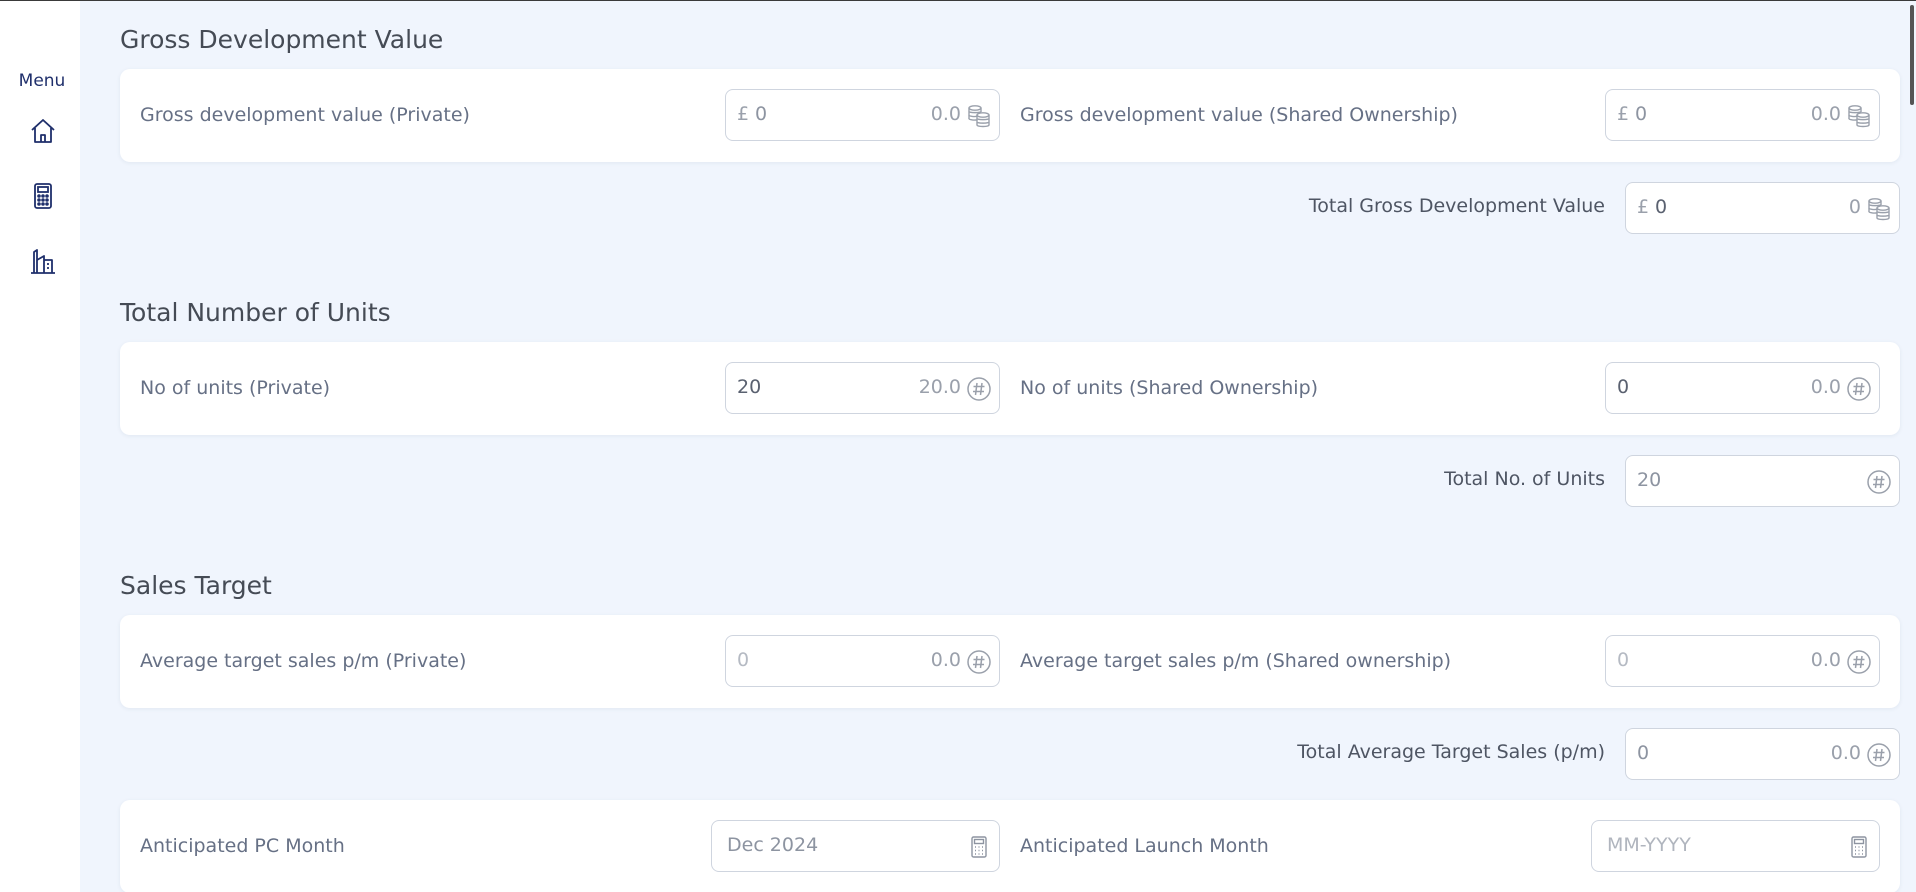 This screenshot has width=1916, height=892. What do you see at coordinates (1854, 207) in the screenshot?
I see `gdv-total-formatted: 0` at bounding box center [1854, 207].